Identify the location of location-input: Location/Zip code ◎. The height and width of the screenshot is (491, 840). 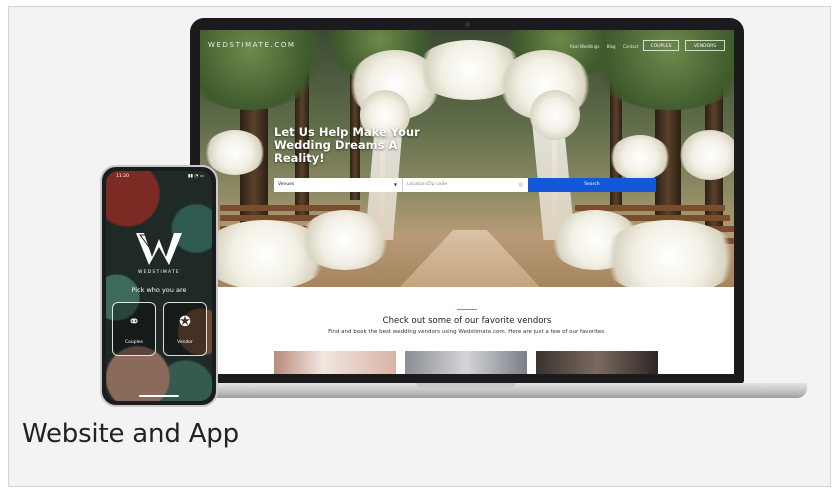
(465, 185).